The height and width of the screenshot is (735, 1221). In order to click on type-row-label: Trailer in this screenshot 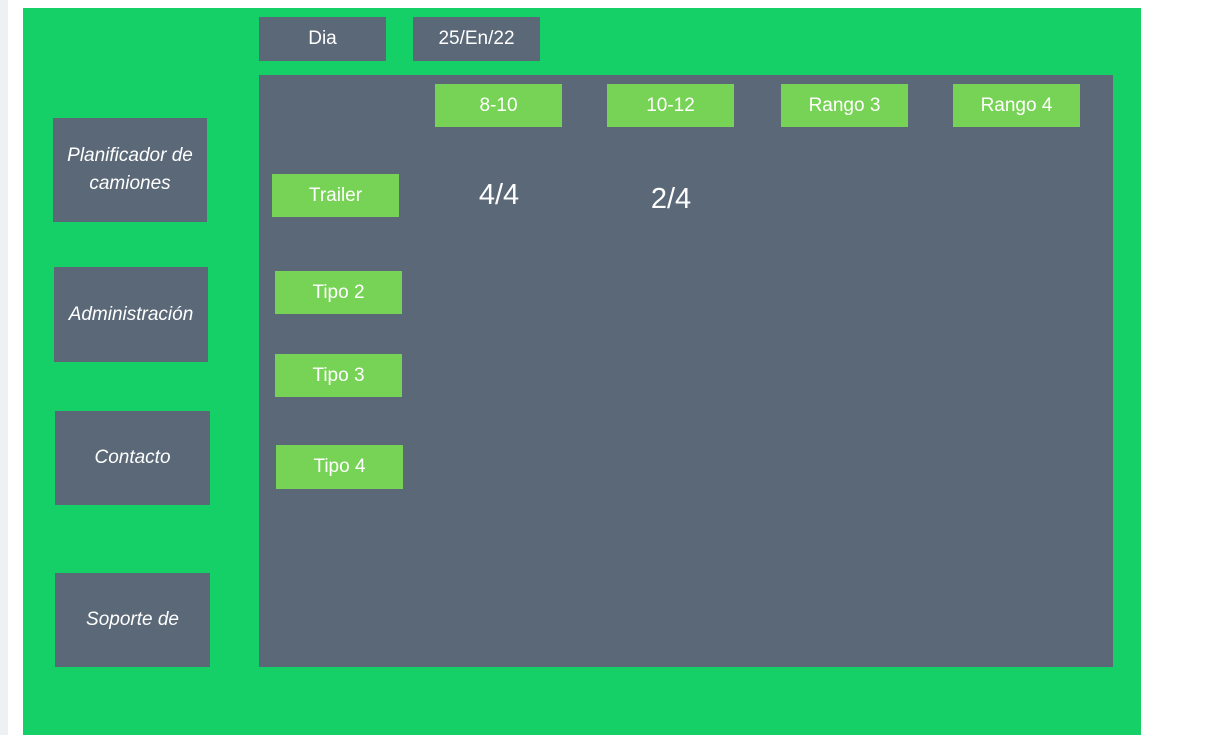, I will do `click(335, 195)`.